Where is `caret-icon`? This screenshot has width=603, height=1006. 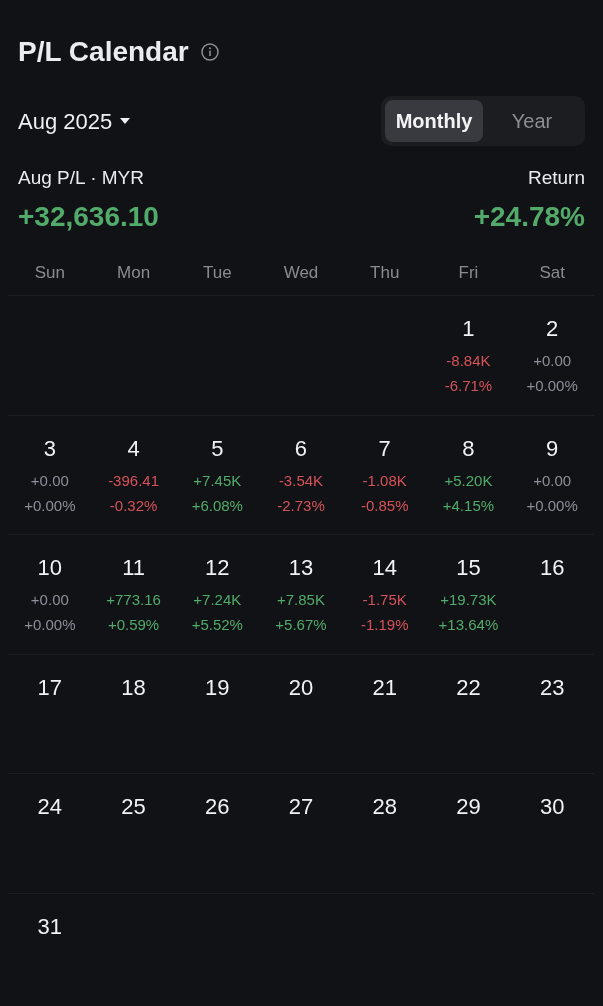
caret-icon is located at coordinates (125, 121).